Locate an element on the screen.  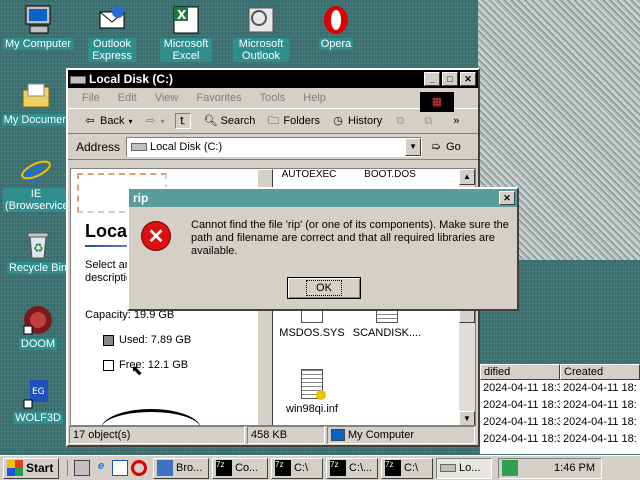
address-dropdown-button: ▼ is located at coordinates (413, 146).